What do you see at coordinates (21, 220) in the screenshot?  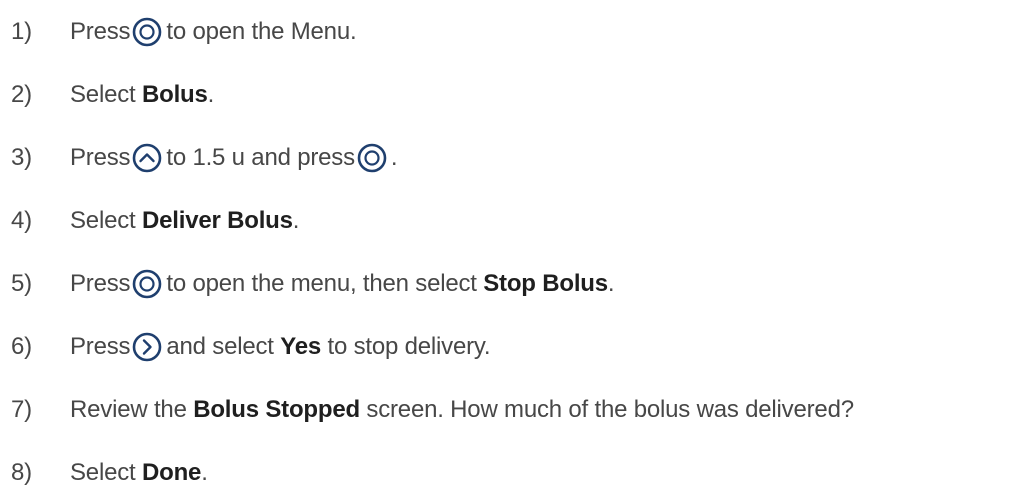 I see `step-number: 4)` at bounding box center [21, 220].